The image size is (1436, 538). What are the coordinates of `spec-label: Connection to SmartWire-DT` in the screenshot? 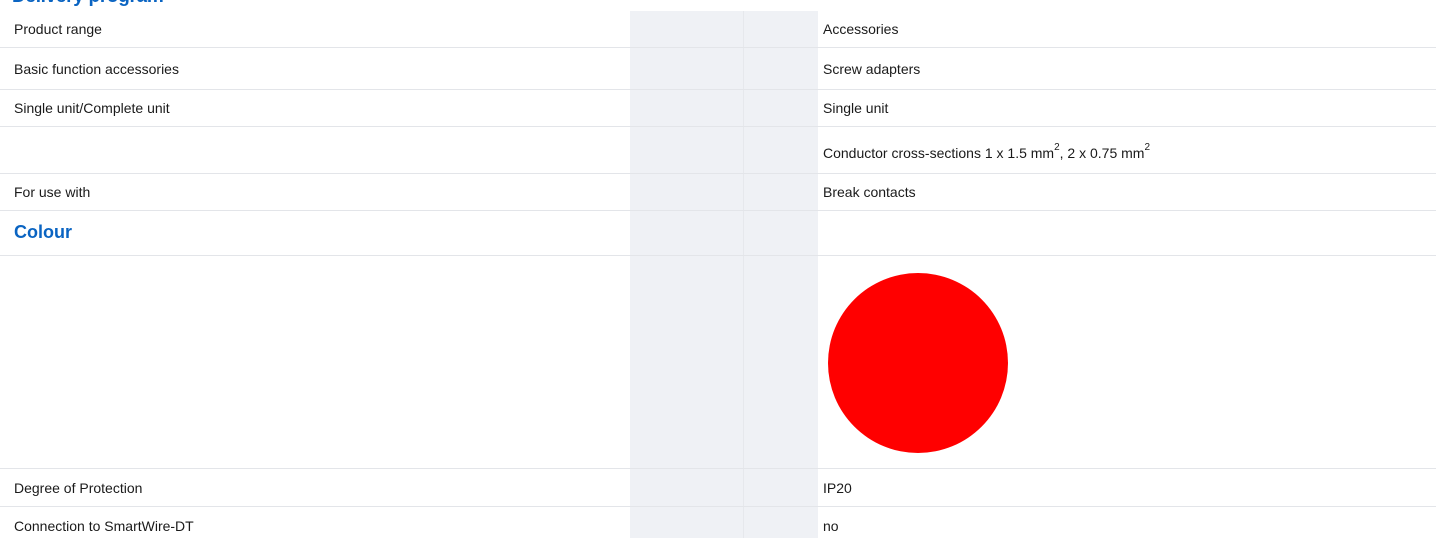 It's located at (104, 526).